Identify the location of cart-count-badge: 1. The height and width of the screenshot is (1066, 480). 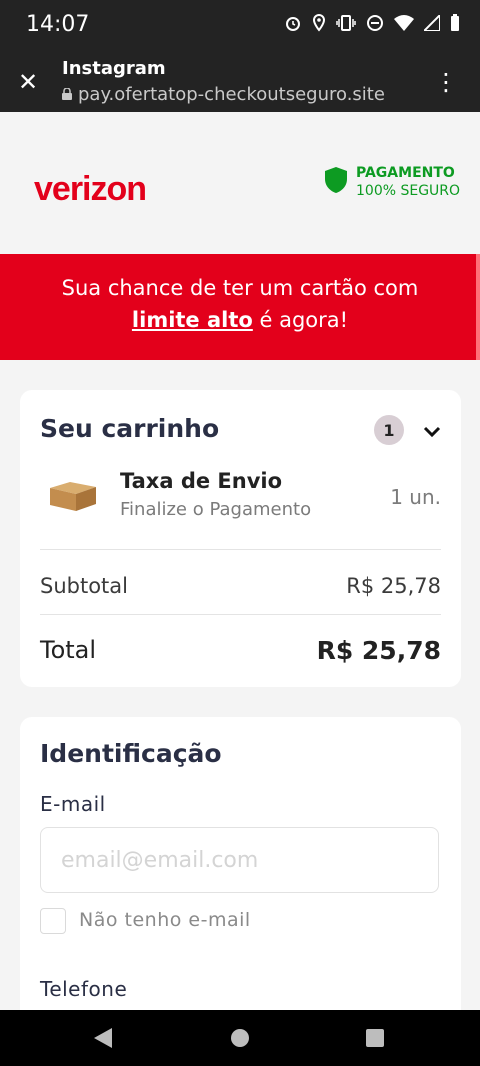
(389, 430).